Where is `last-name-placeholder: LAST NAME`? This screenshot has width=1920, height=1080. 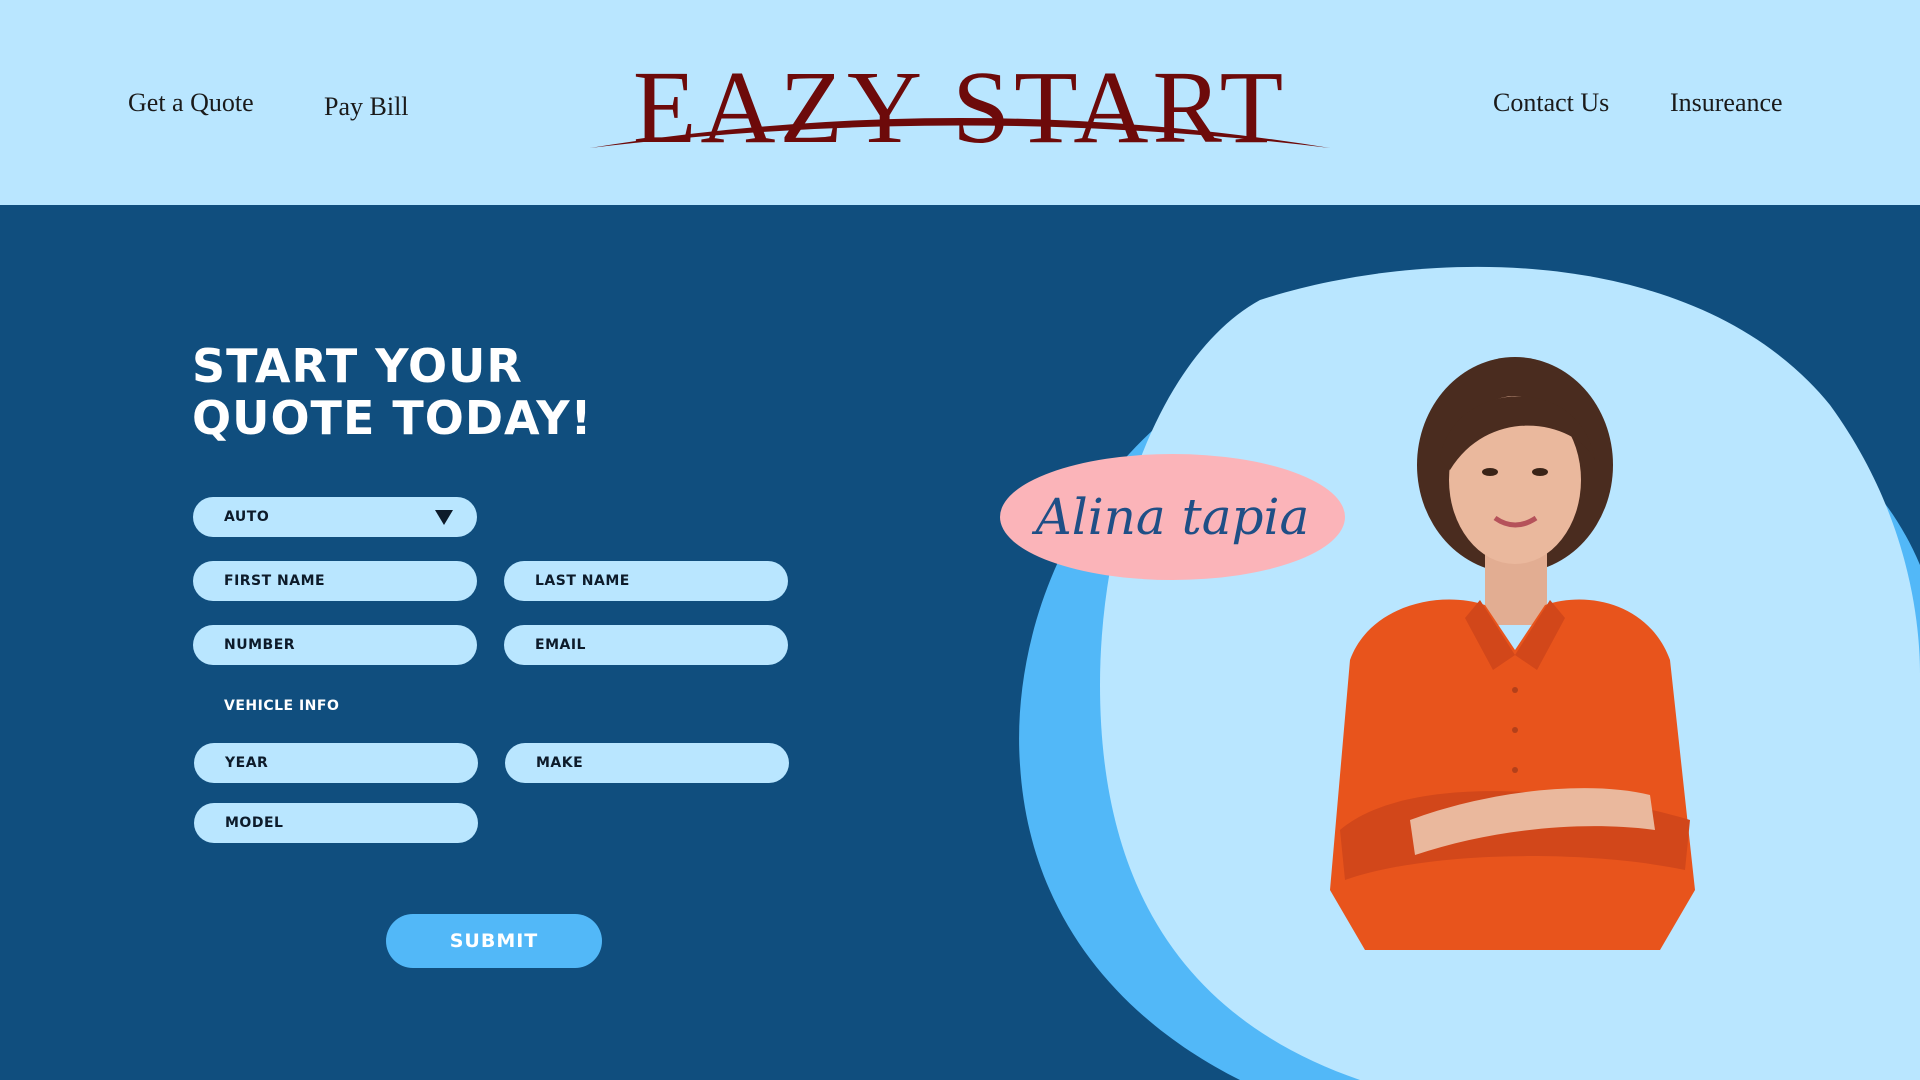 last-name-placeholder: LAST NAME is located at coordinates (582, 581).